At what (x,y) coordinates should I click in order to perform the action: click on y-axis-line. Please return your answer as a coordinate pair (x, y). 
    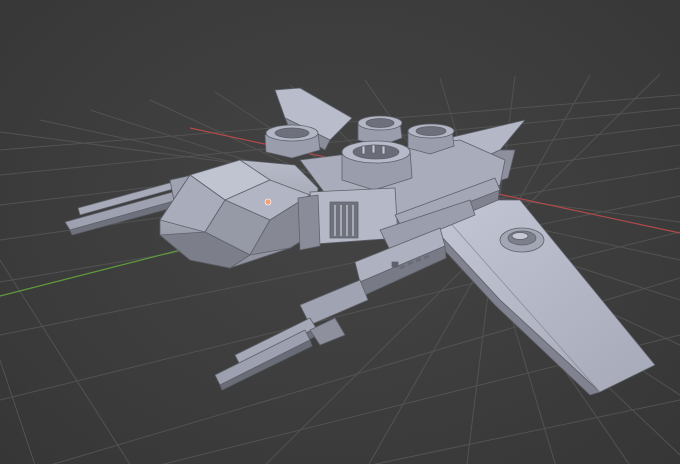
    Looking at the image, I should click on (100, 270).